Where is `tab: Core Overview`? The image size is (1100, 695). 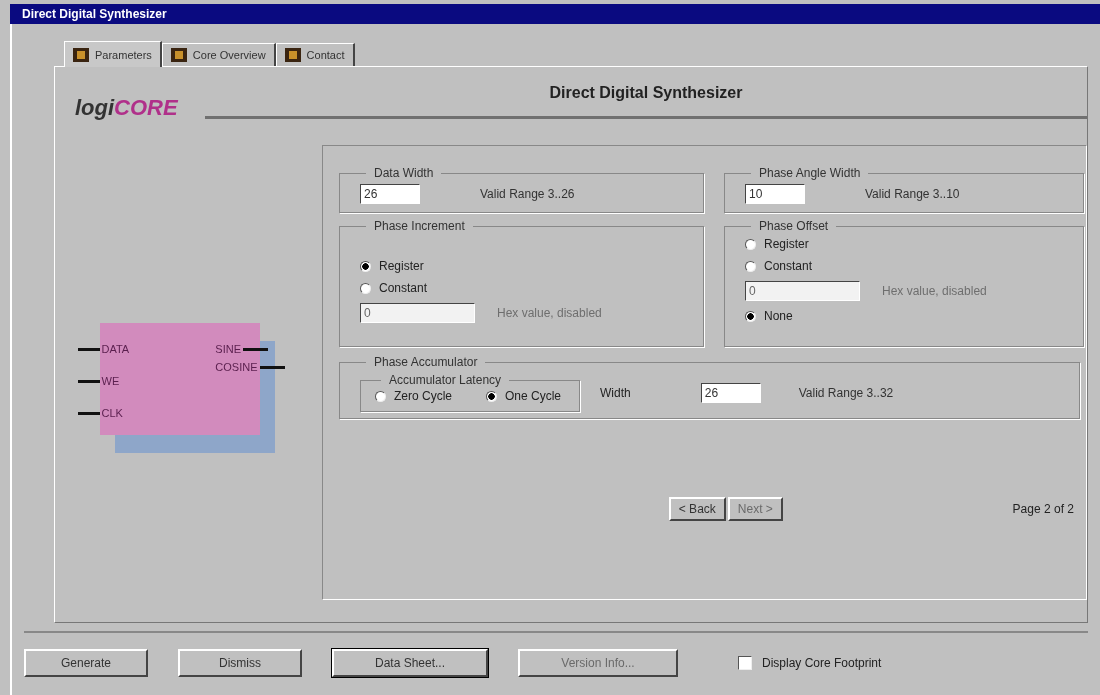 tab: Core Overview is located at coordinates (218, 54).